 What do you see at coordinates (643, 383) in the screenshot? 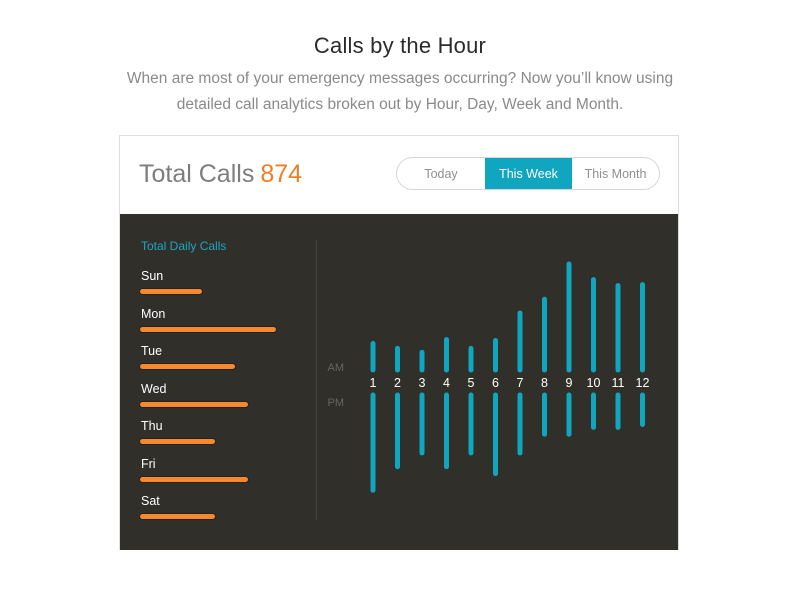
I see `hour-label-12: 12` at bounding box center [643, 383].